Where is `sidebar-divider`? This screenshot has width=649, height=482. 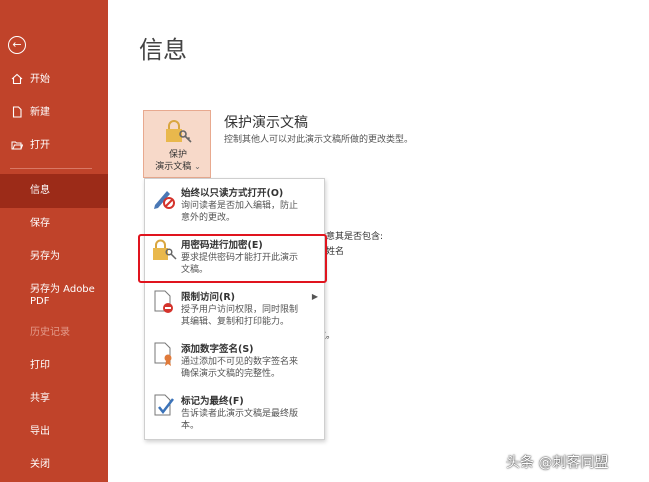 sidebar-divider is located at coordinates (51, 168).